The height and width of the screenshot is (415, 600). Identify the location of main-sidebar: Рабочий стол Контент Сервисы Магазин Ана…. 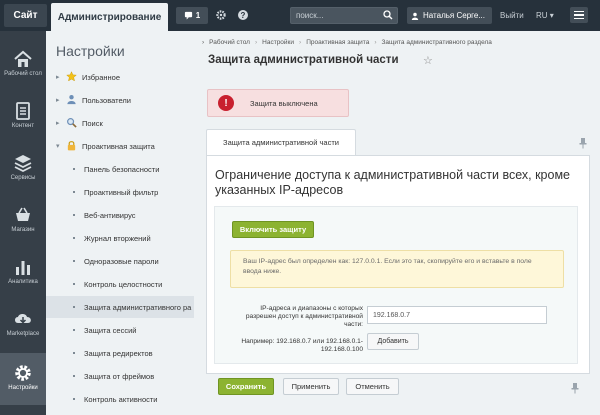
(23, 223).